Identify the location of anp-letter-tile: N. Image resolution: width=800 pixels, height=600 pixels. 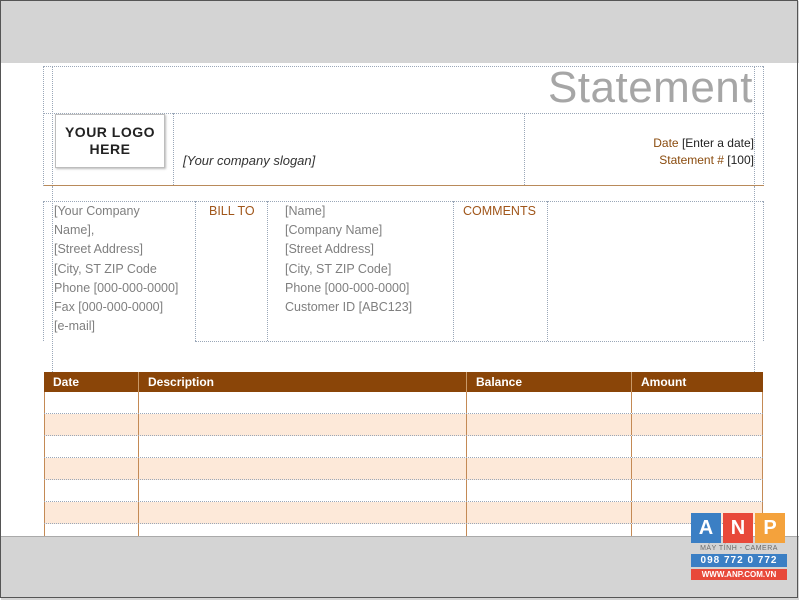
(738, 528).